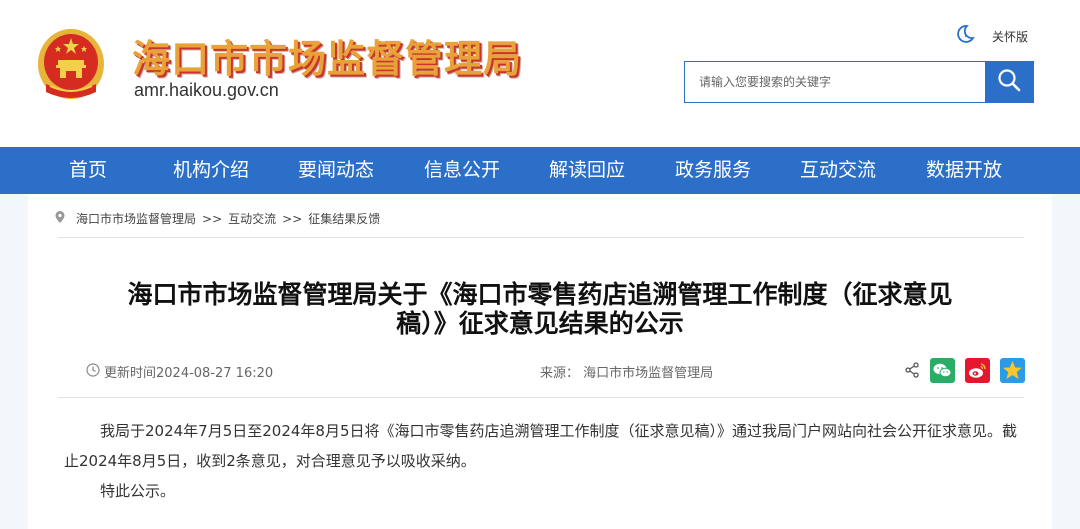 The height and width of the screenshot is (529, 1080). I want to click on breadcrumb-item-feedback: 征集结果反馈, so click(344, 218).